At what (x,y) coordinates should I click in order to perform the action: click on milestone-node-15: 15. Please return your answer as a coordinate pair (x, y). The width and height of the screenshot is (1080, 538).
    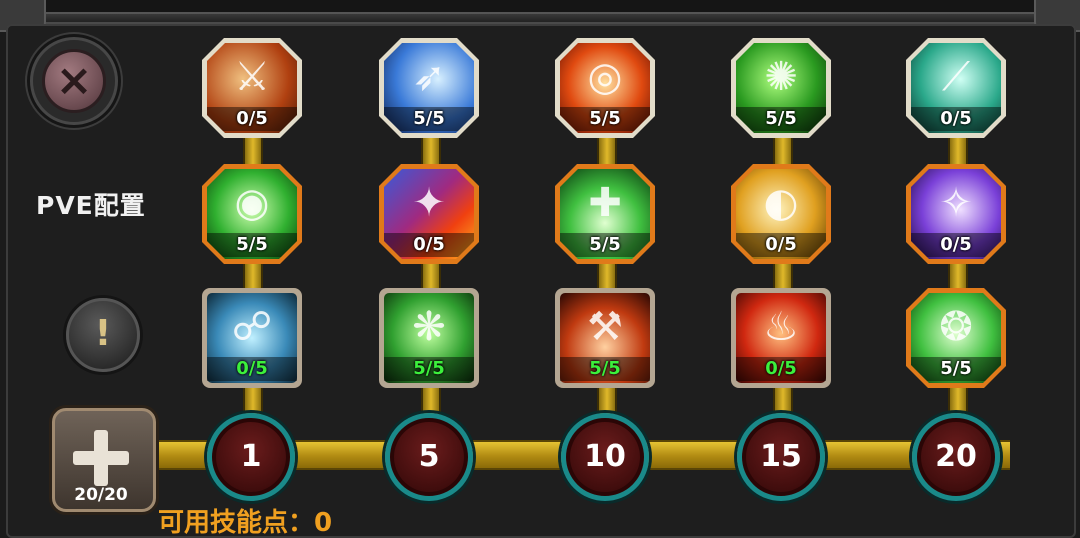
    Looking at the image, I should click on (781, 457).